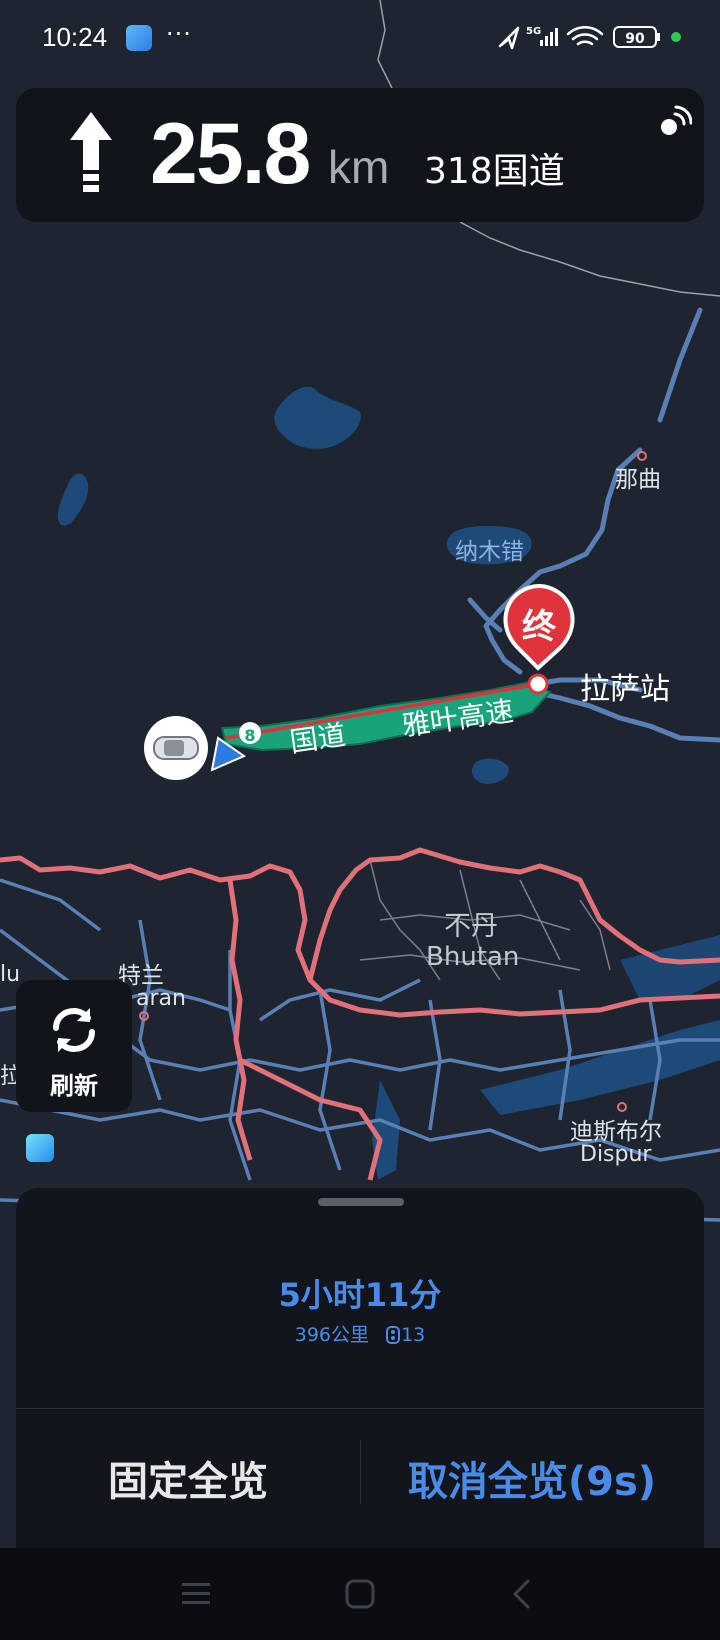  I want to click on label-dispur-en: Dispur, so click(616, 1154).